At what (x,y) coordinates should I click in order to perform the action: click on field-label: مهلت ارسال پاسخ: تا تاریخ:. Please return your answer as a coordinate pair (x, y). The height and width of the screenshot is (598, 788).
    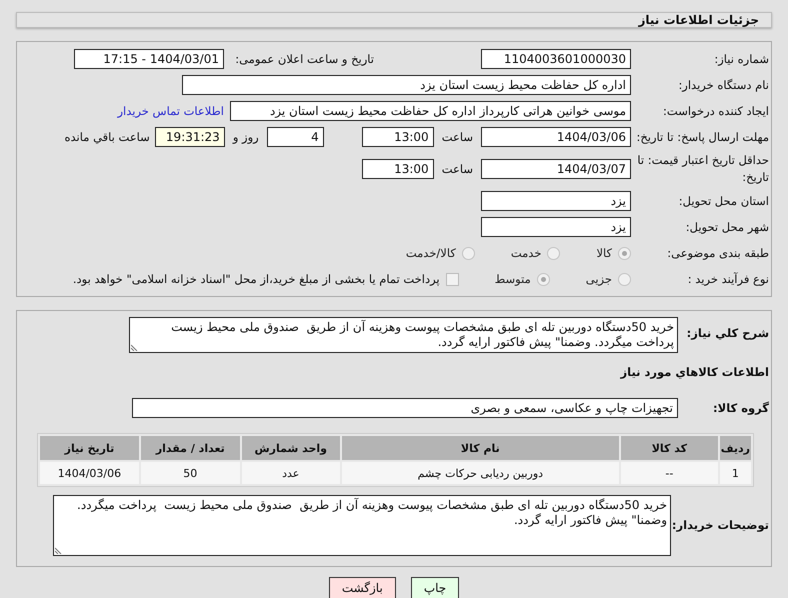
    Looking at the image, I should click on (702, 137).